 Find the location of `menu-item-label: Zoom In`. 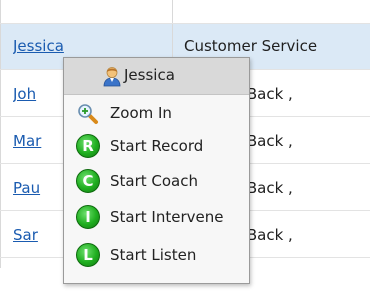

menu-item-label: Zoom In is located at coordinates (141, 113).